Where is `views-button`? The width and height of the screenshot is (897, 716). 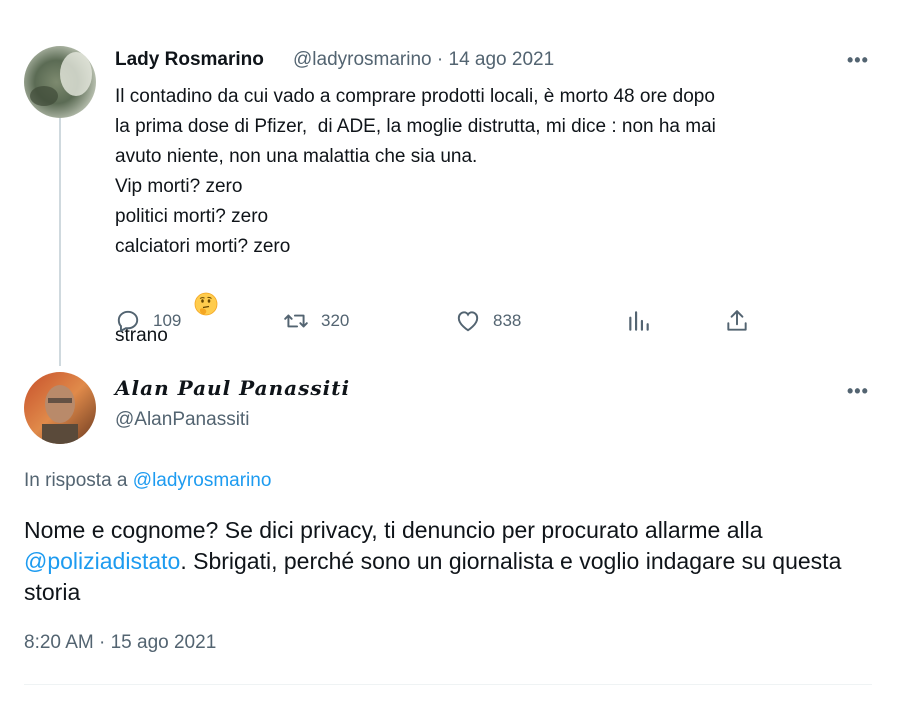 views-button is located at coordinates (639, 321).